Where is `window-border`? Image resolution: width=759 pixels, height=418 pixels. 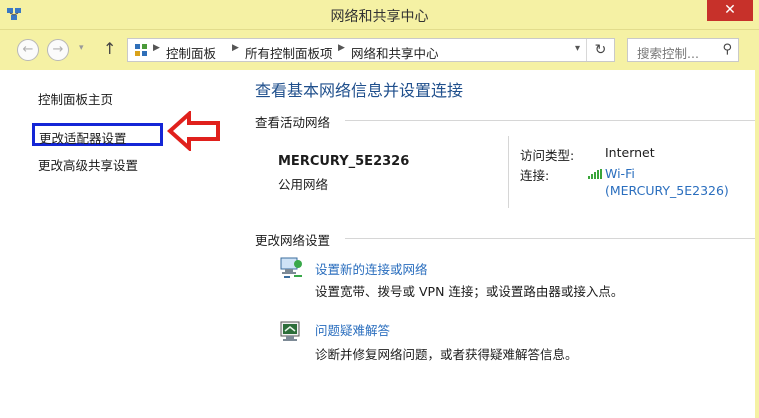 window-border is located at coordinates (757, 224).